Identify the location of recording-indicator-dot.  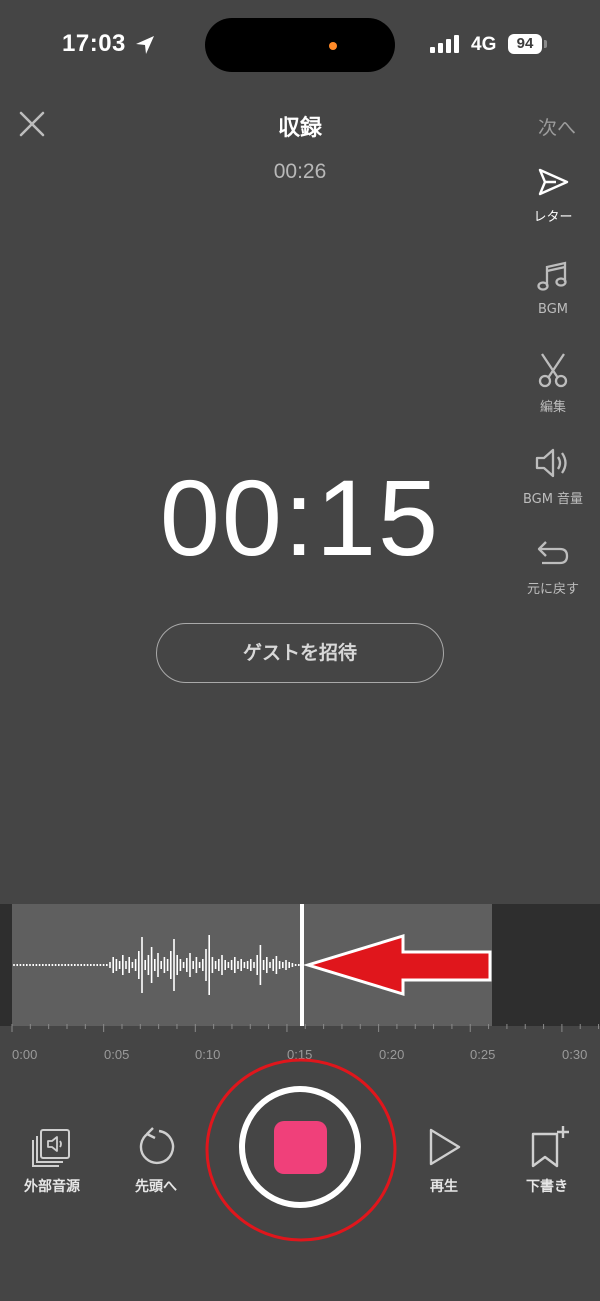
(333, 46).